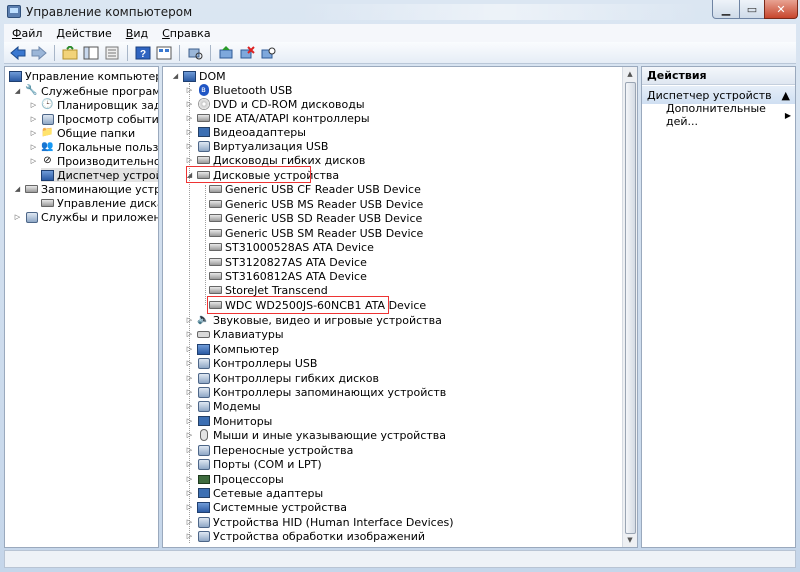  What do you see at coordinates (137, 33) in the screenshot?
I see `menu-view: Вид` at bounding box center [137, 33].